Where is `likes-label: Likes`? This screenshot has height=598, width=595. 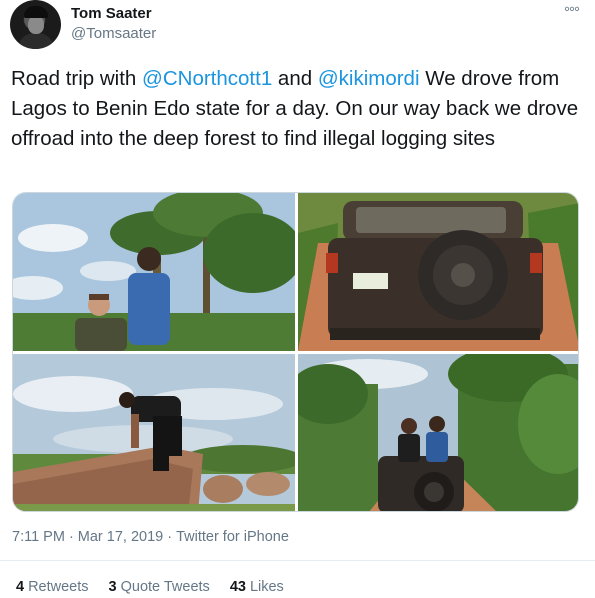 likes-label: Likes is located at coordinates (266, 587).